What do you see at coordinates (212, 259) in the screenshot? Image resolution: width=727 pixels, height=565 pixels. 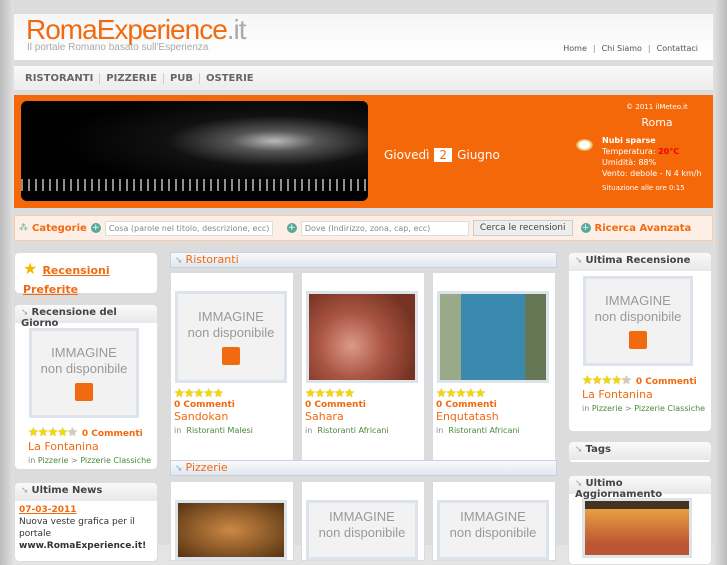 I see `section-title: Ristoranti` at bounding box center [212, 259].